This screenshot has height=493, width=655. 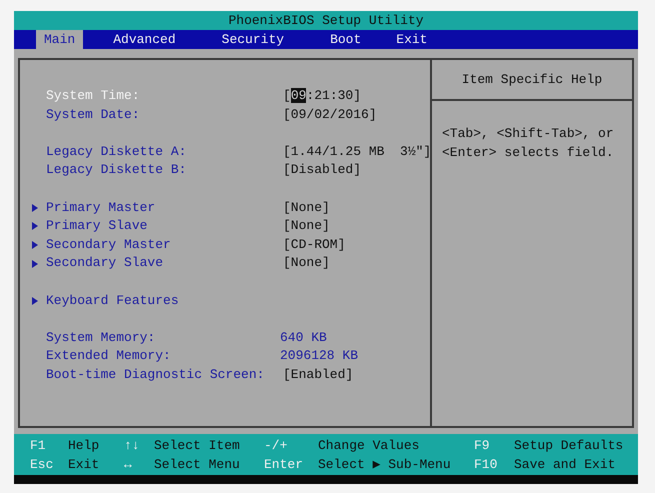 I want to click on setting-label: Legacy Diskette A:, so click(x=164, y=152).